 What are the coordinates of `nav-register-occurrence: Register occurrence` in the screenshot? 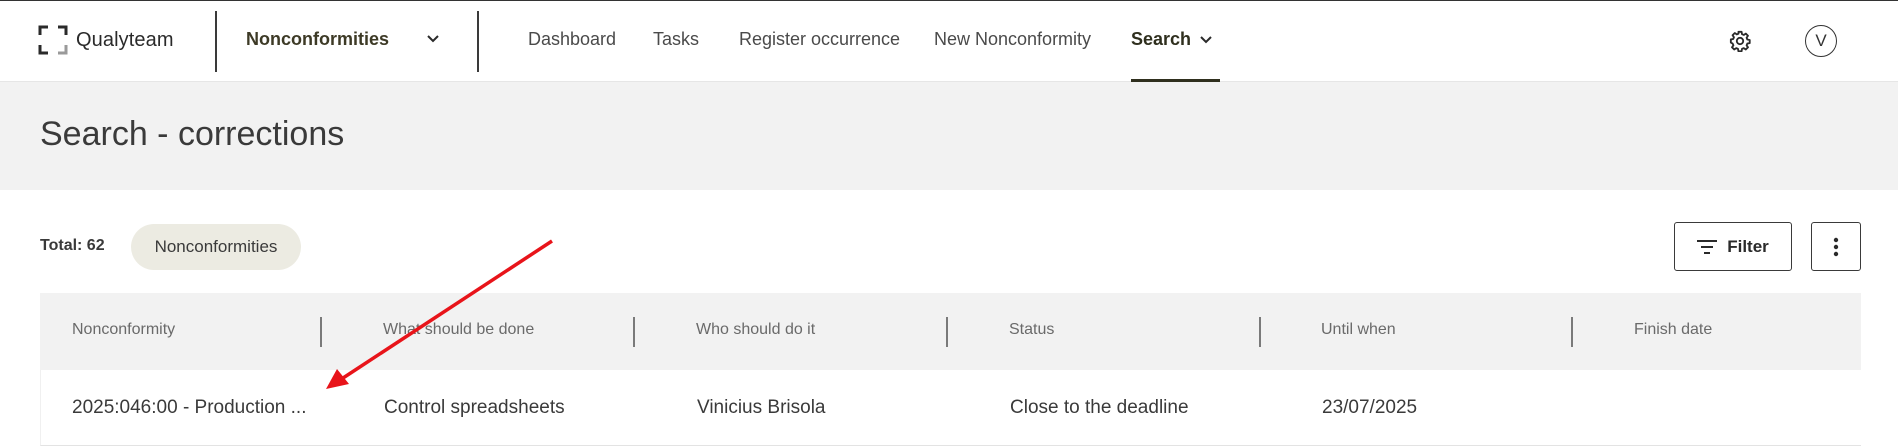 It's located at (819, 39).